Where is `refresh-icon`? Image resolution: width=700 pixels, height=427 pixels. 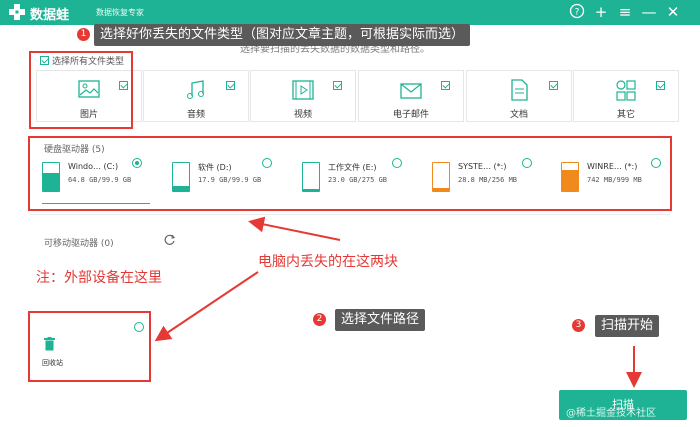
refresh-icon is located at coordinates (169, 239).